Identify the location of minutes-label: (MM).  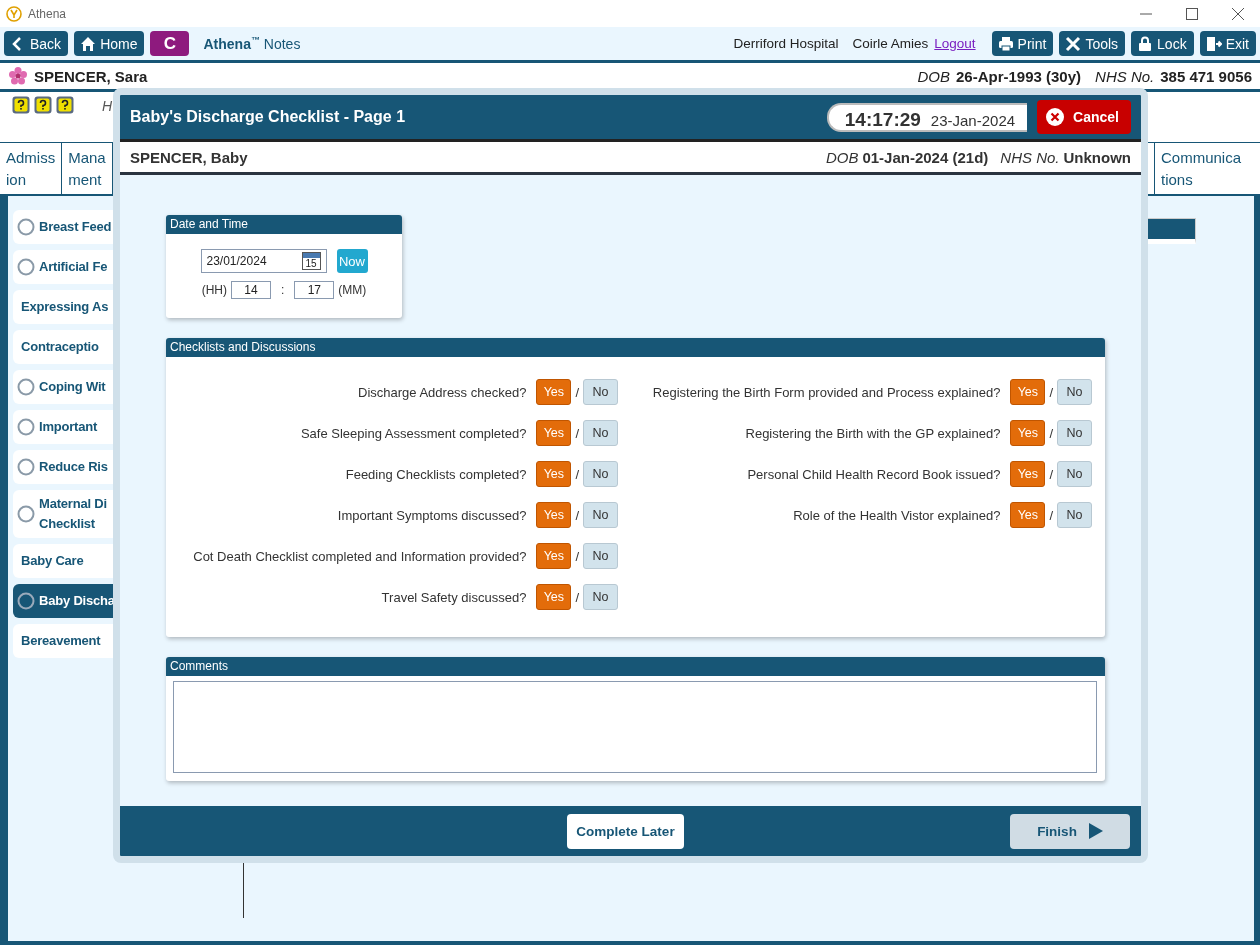
(352, 290).